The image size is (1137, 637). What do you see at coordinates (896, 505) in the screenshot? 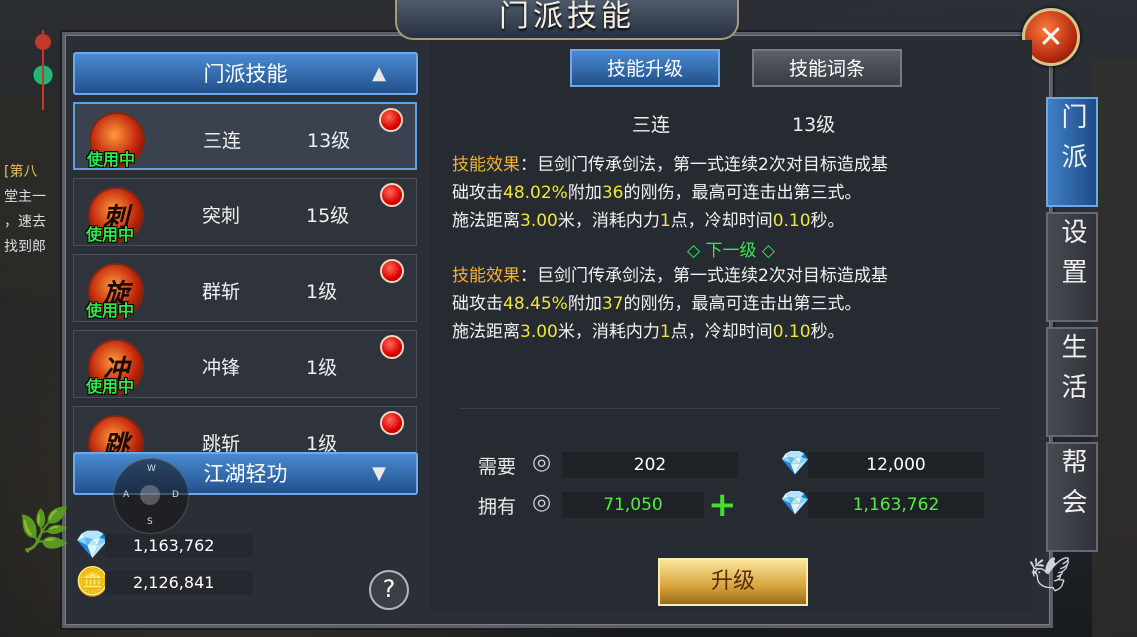
I see `have-gem-amount: 1,163,762` at bounding box center [896, 505].